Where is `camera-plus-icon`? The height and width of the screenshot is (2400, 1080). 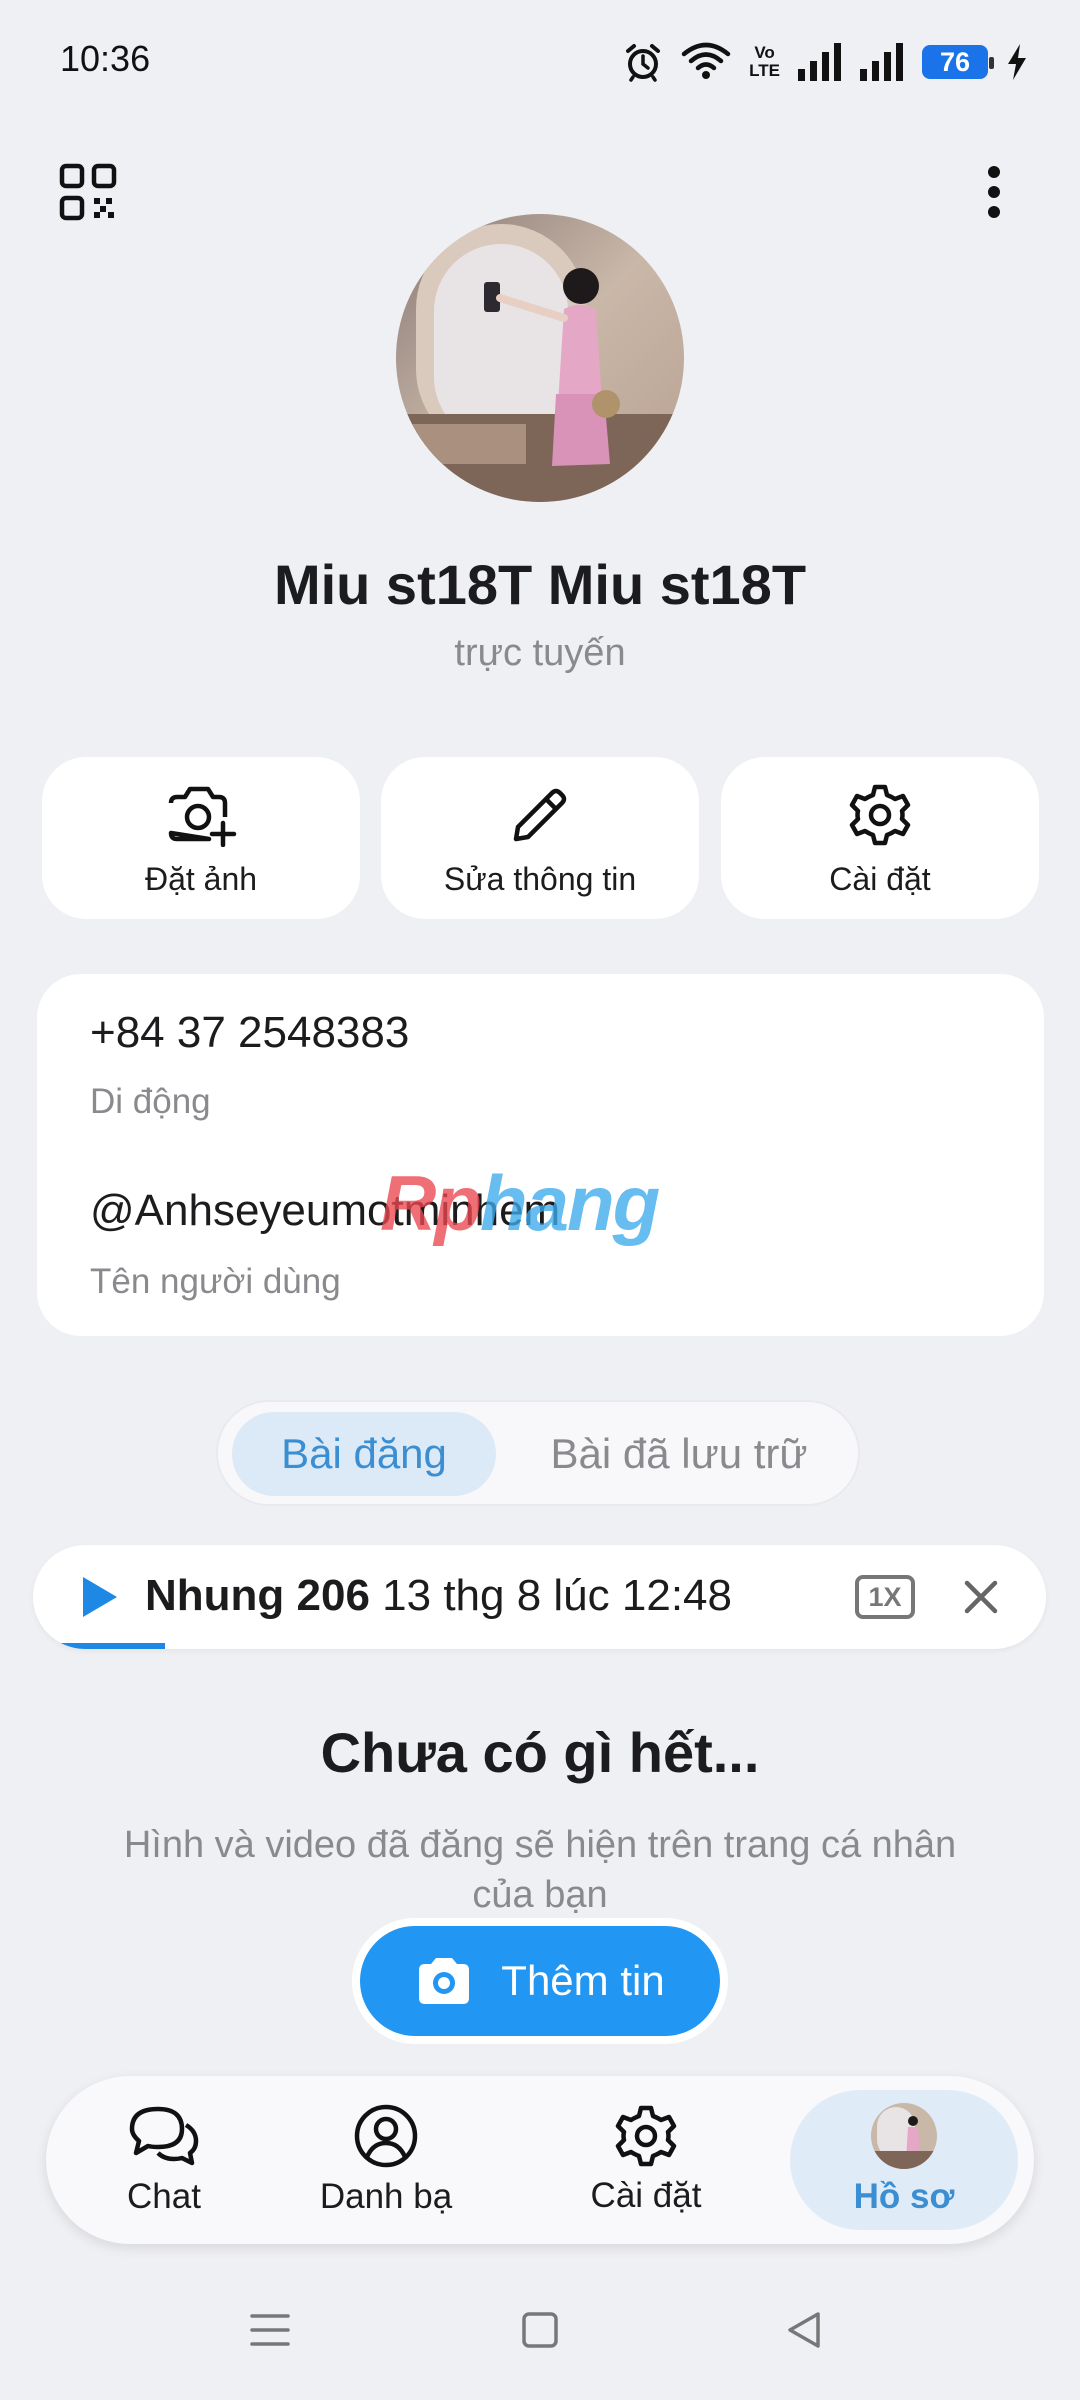 camera-plus-icon is located at coordinates (202, 816).